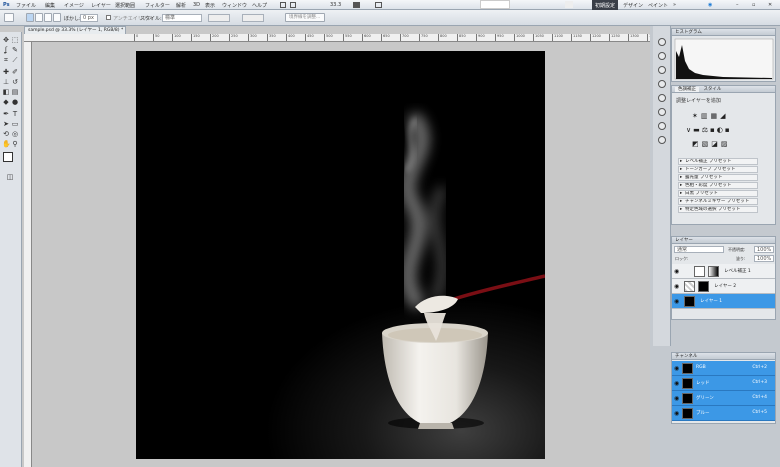 This screenshot has height=467, width=780. What do you see at coordinates (710, 116) in the screenshot?
I see `adjustment-icons-row1: ✶▥▦◢` at bounding box center [710, 116].